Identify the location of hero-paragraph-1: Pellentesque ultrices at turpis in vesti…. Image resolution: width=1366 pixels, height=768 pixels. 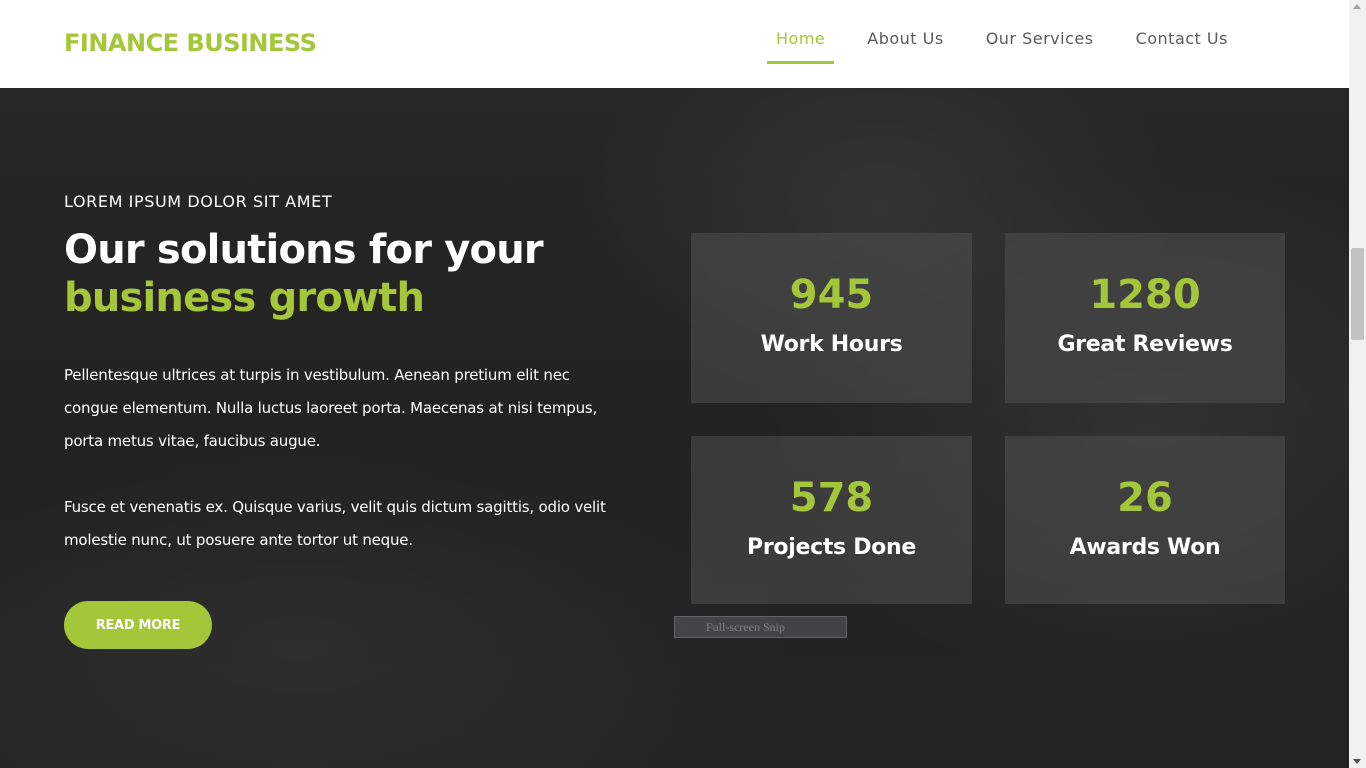
(331, 408).